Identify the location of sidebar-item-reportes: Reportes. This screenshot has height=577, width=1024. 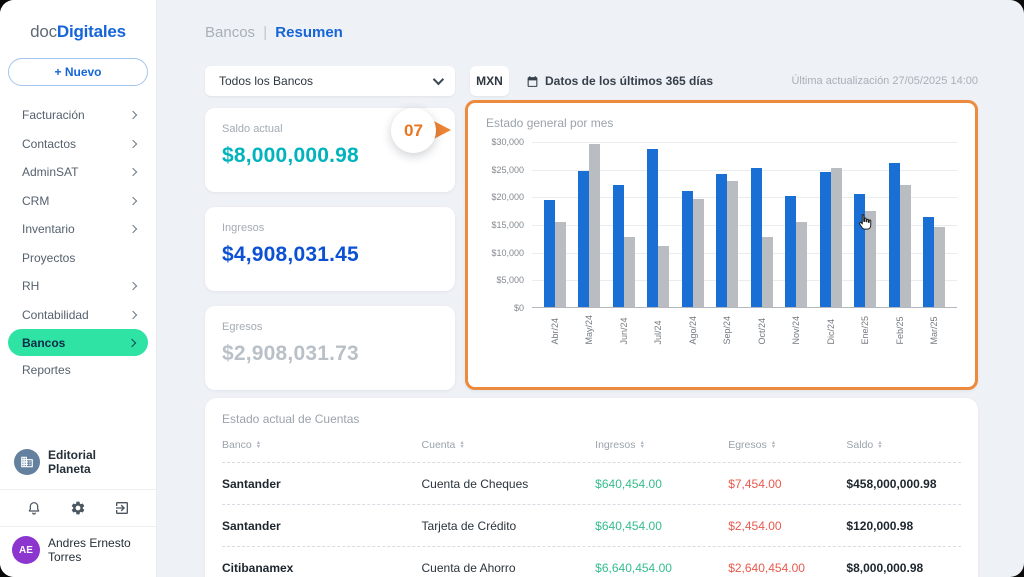
(78, 370).